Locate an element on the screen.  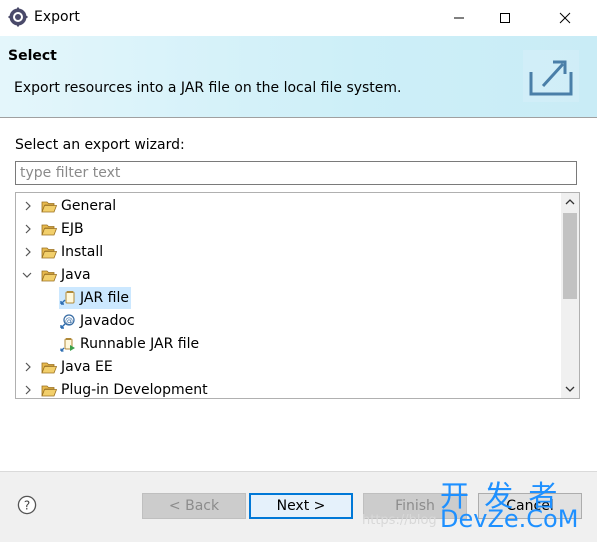
close-button is located at coordinates (565, 18).